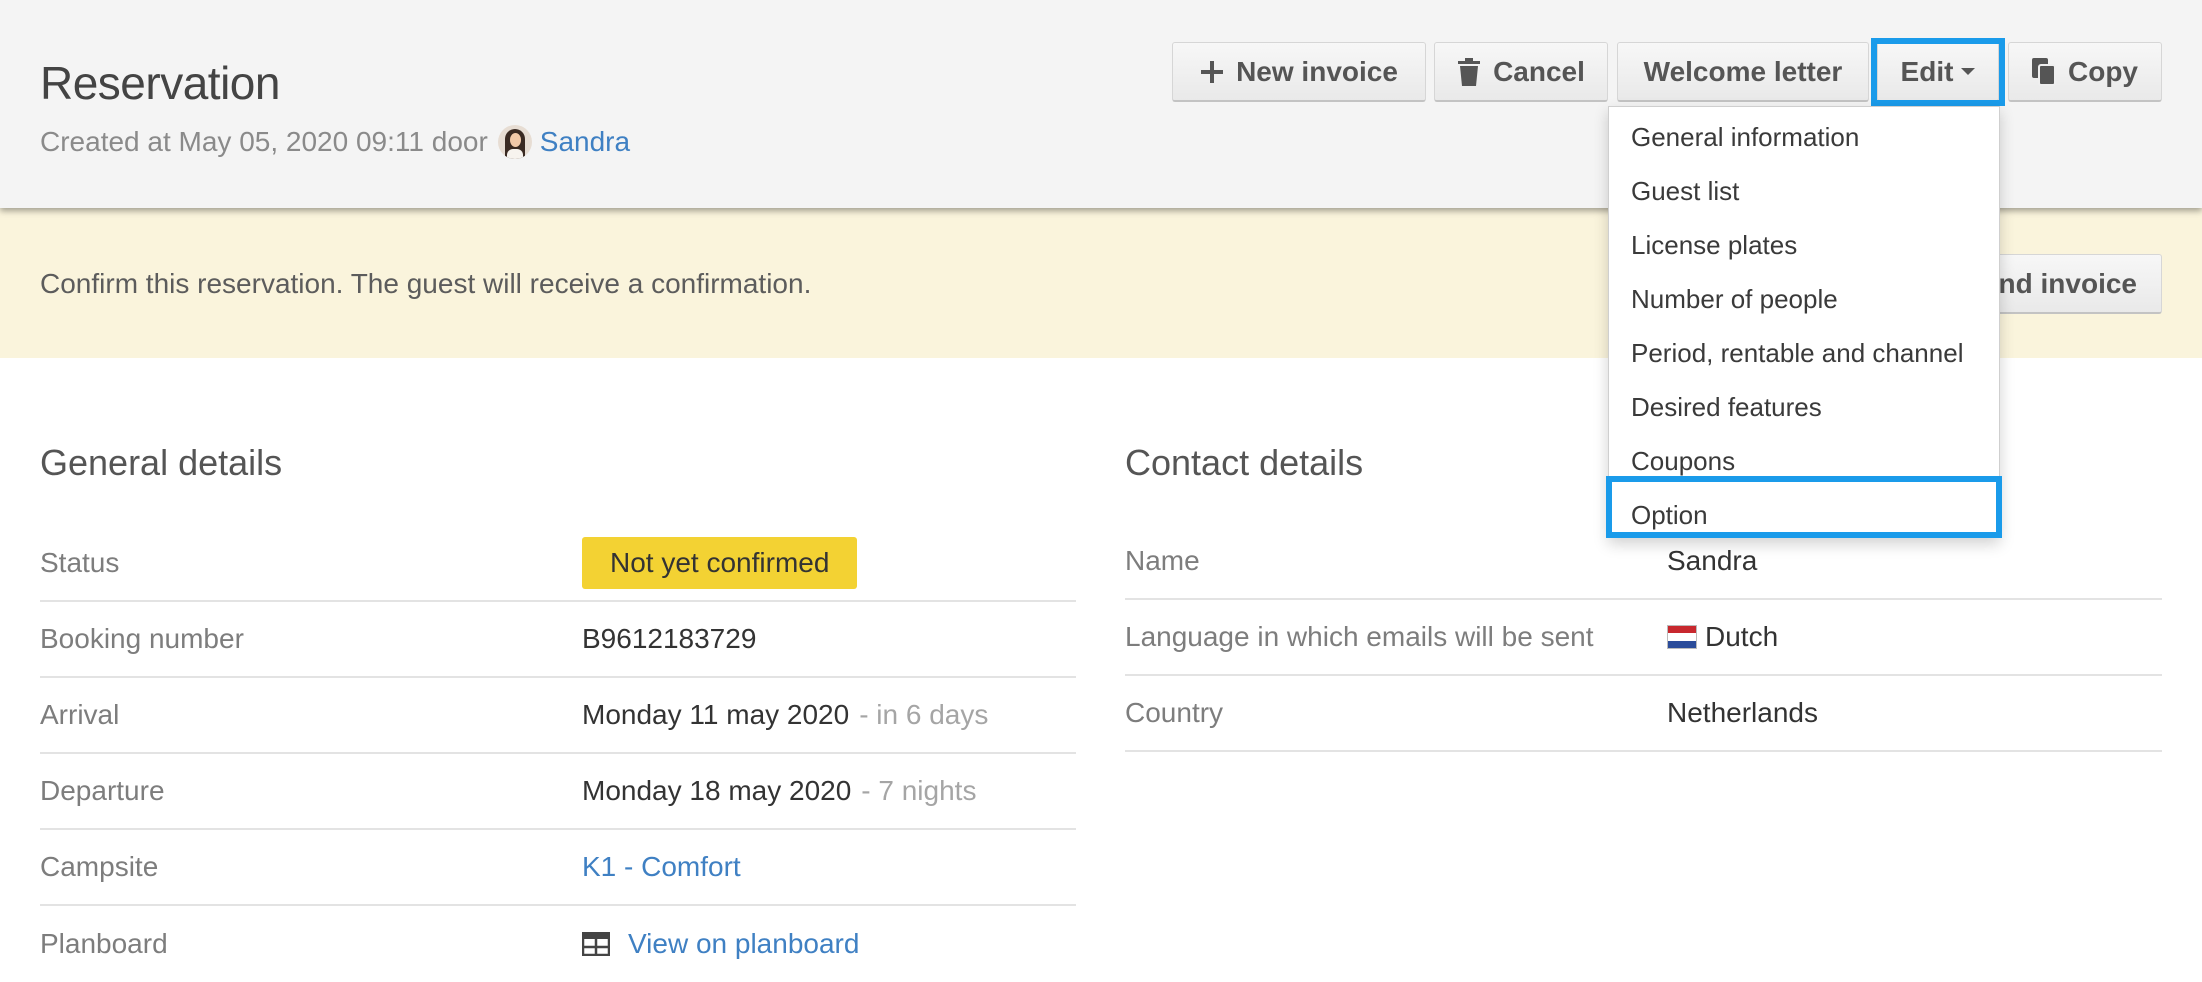 The image size is (2202, 982). Describe the element at coordinates (743, 944) in the screenshot. I see `planboard-link: View on planboard` at that location.